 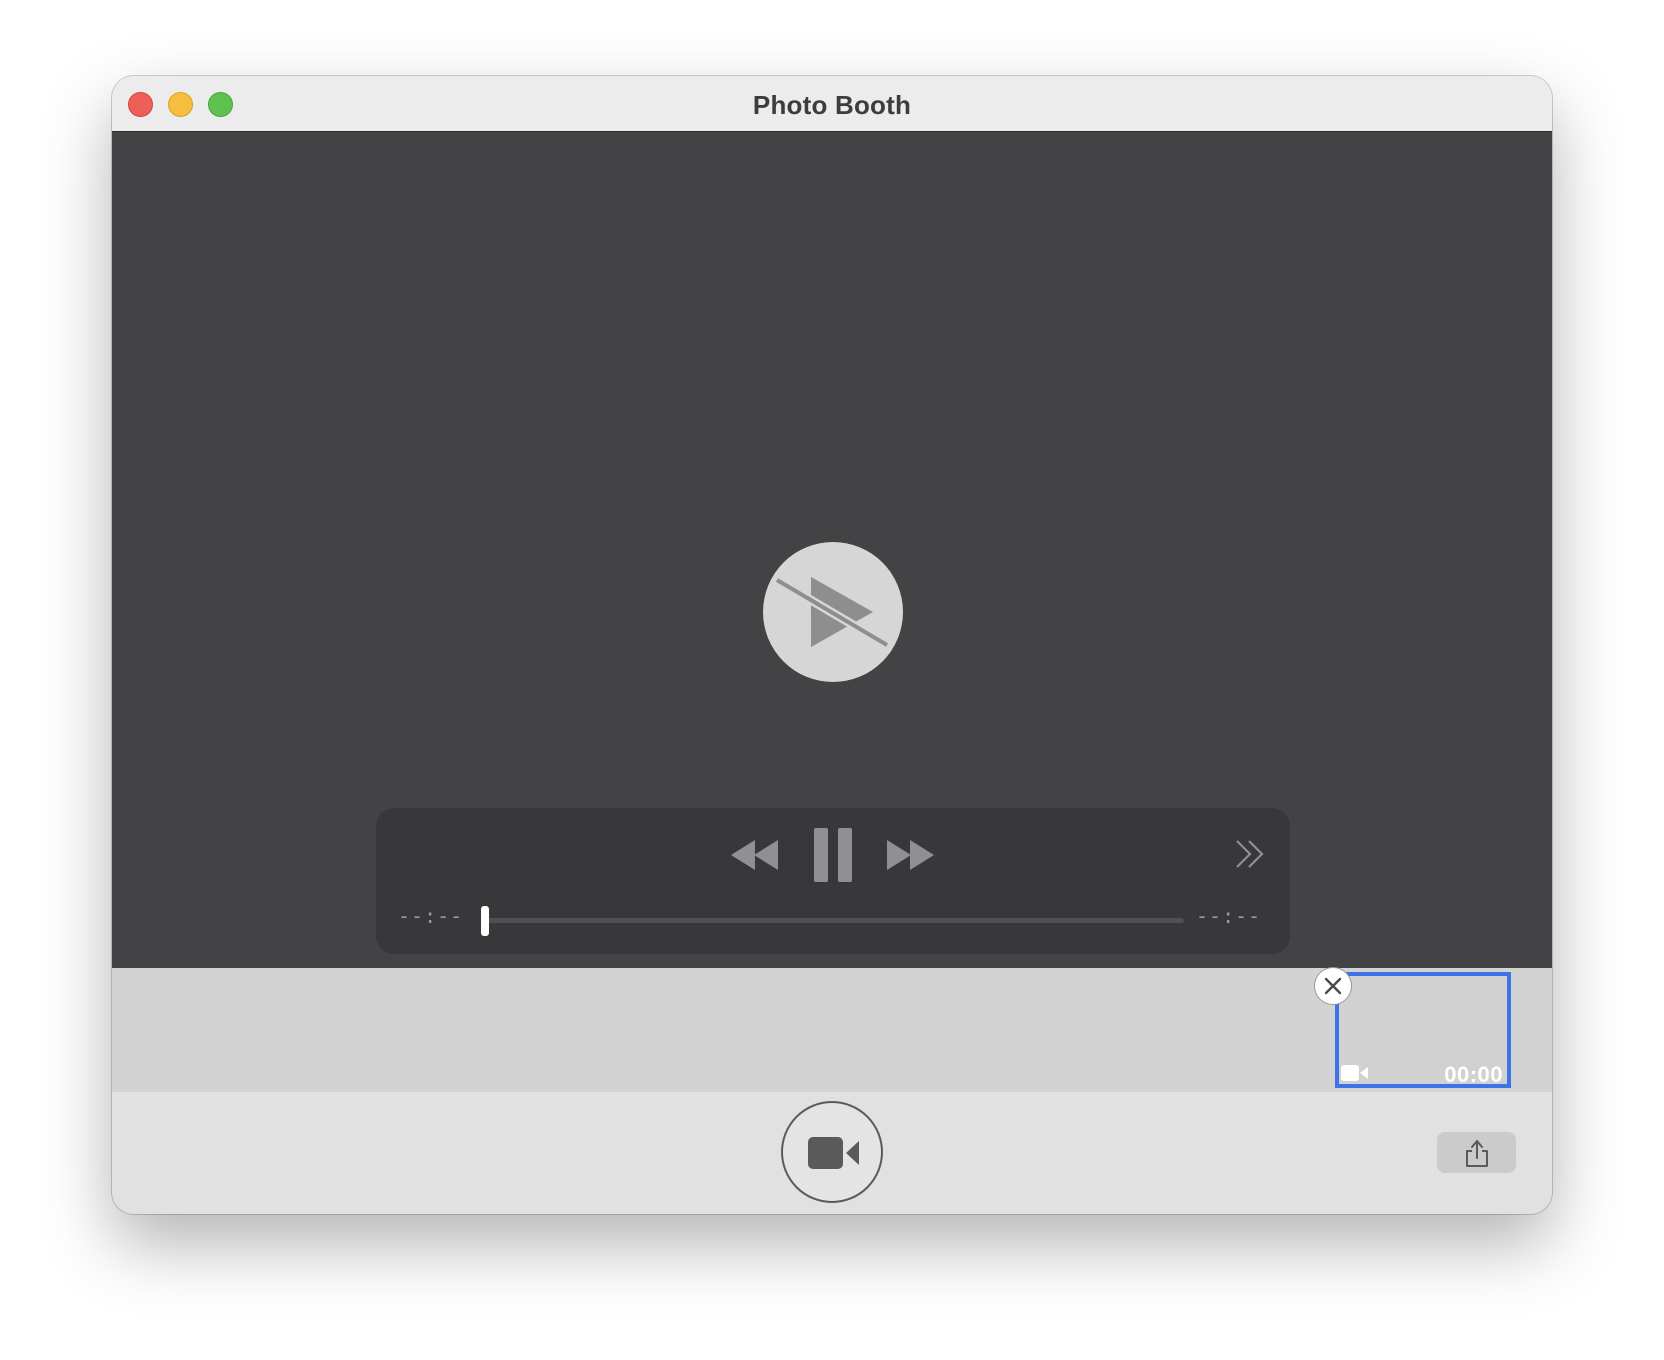 I want to click on close-icon, so click(x=1333, y=986).